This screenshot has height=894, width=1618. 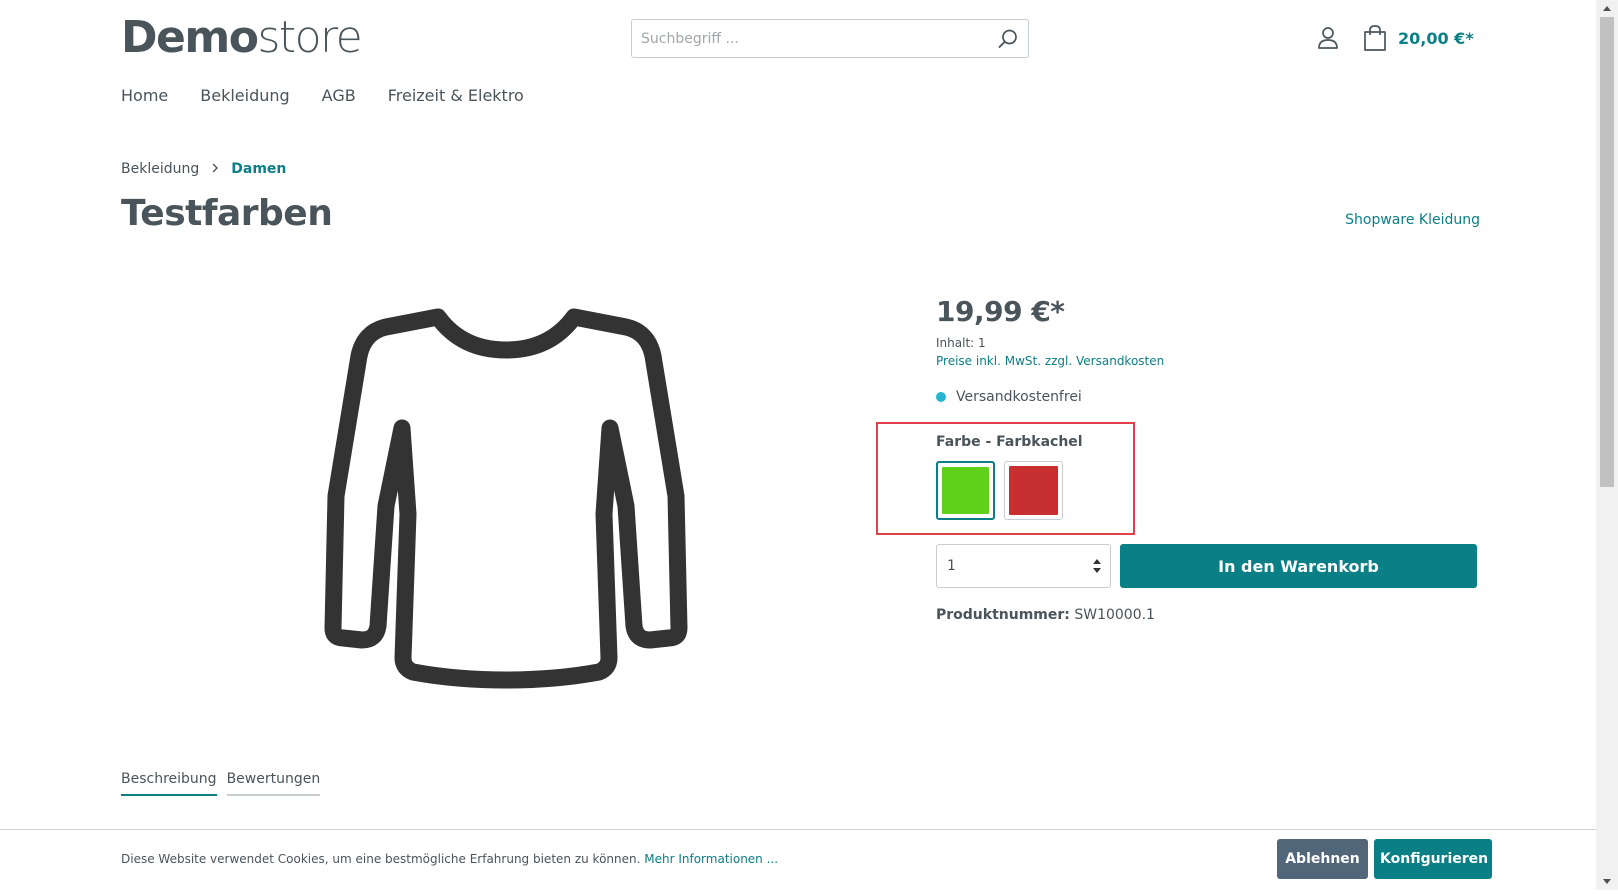 I want to click on product-number: Produktnummer: SW10000.1, so click(x=1045, y=615).